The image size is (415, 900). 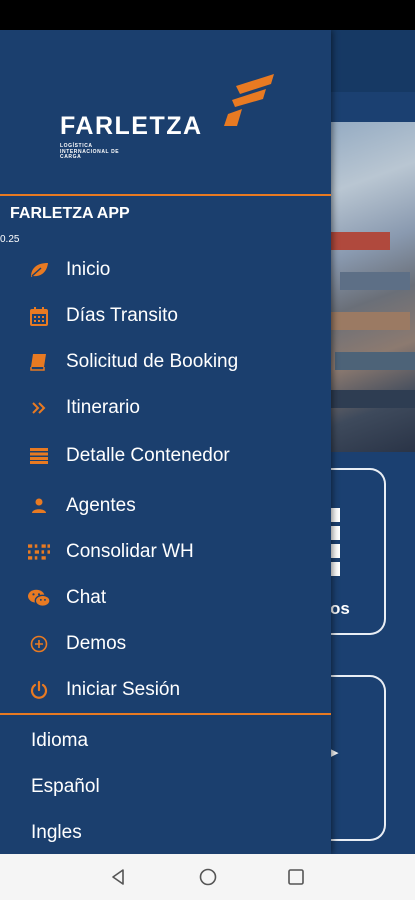 I want to click on menu-item-label: Días Transito, so click(x=122, y=315).